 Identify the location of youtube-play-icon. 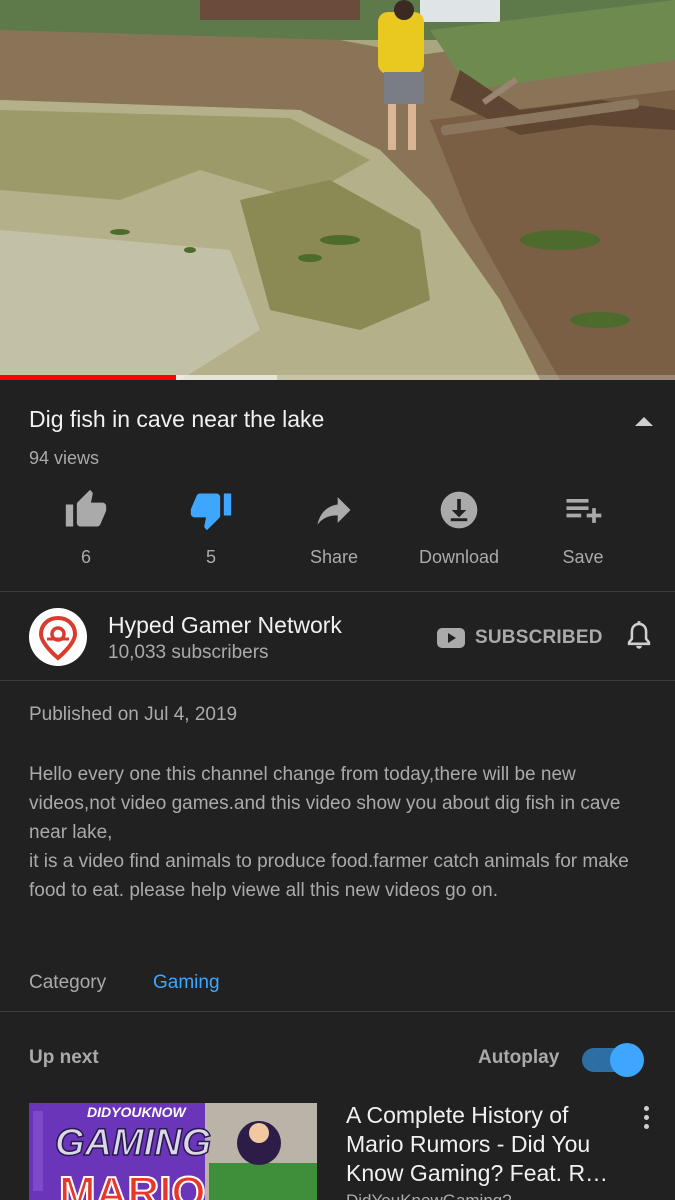
(451, 638).